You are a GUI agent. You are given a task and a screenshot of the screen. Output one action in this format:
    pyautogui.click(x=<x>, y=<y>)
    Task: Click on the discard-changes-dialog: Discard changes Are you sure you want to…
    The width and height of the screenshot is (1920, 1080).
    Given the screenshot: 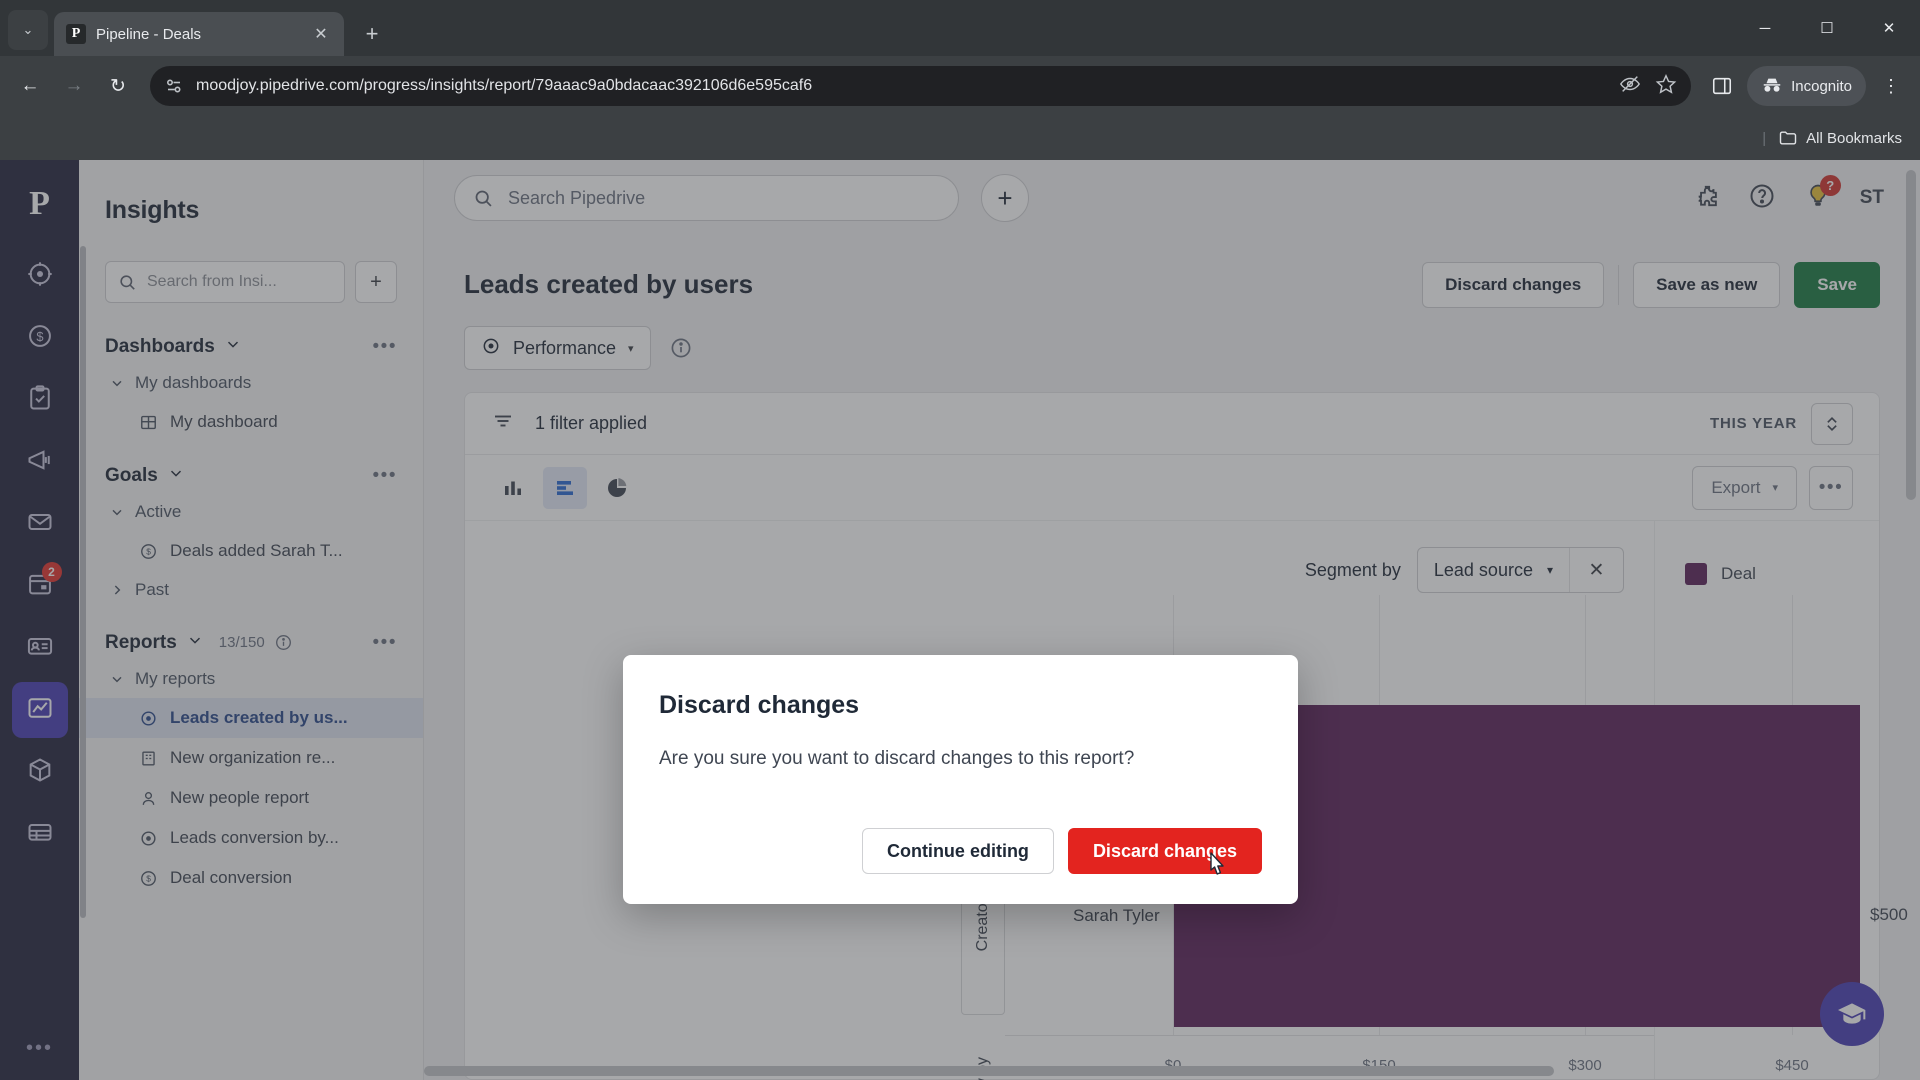 What is the action you would take?
    pyautogui.click(x=960, y=779)
    